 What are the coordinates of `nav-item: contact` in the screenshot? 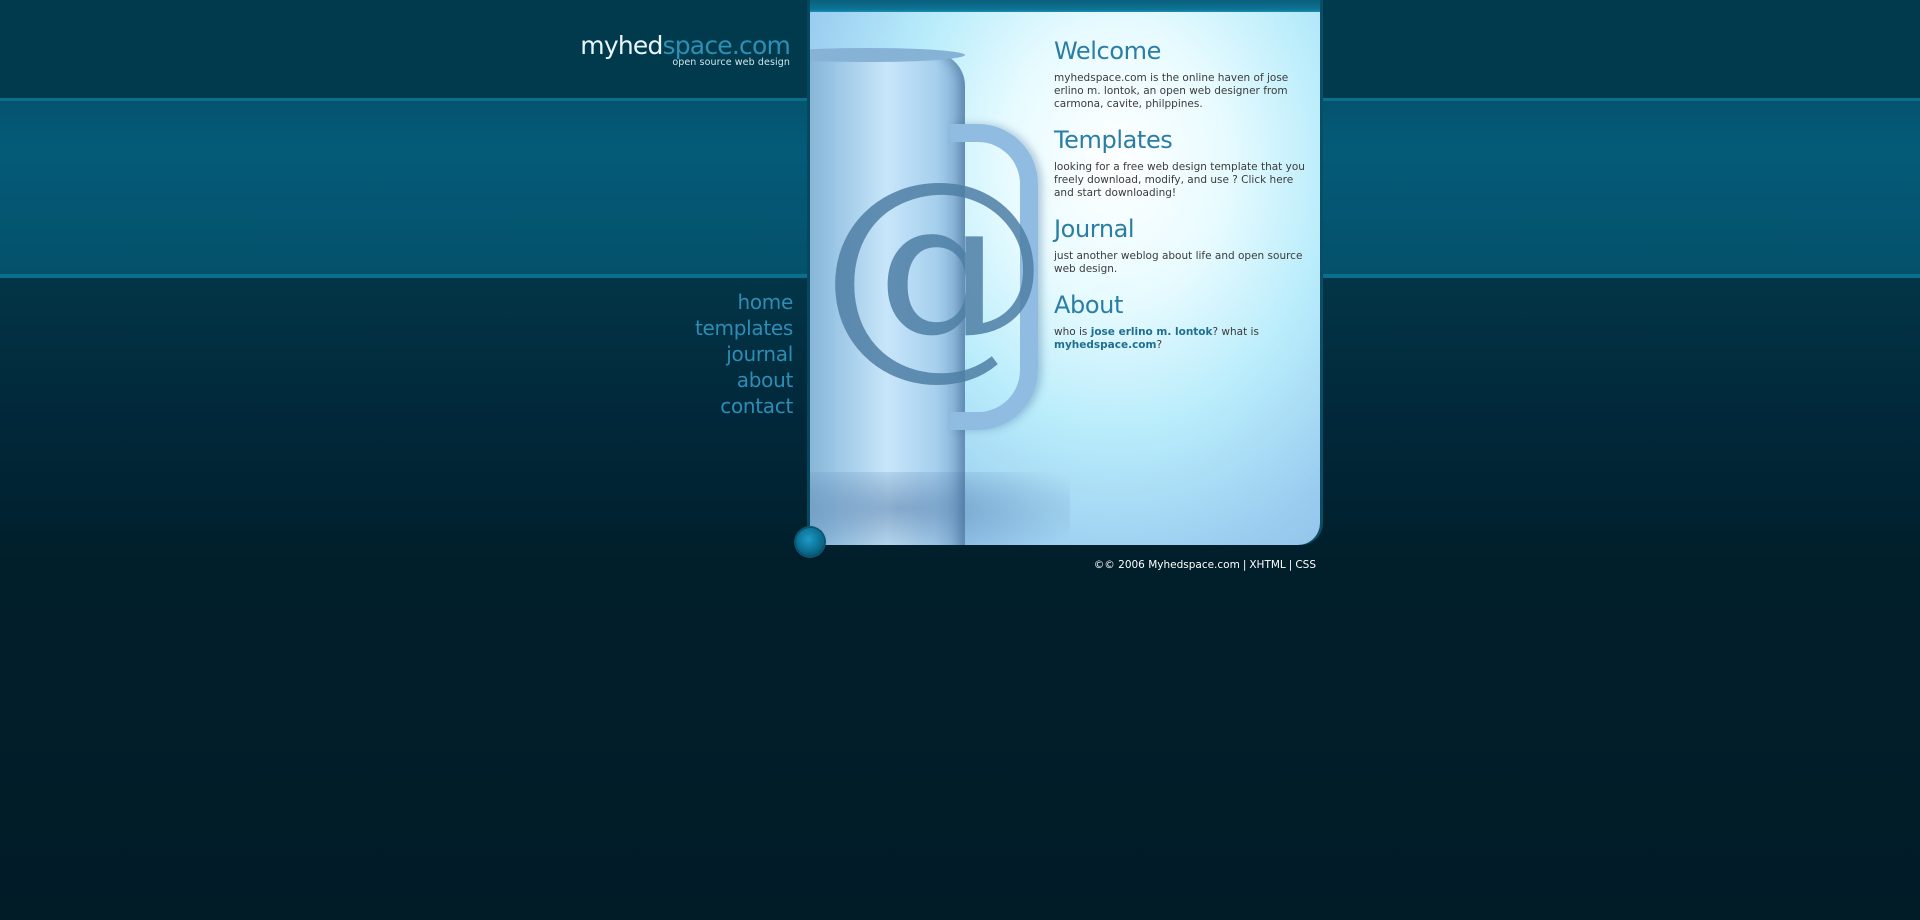 It's located at (693, 406).